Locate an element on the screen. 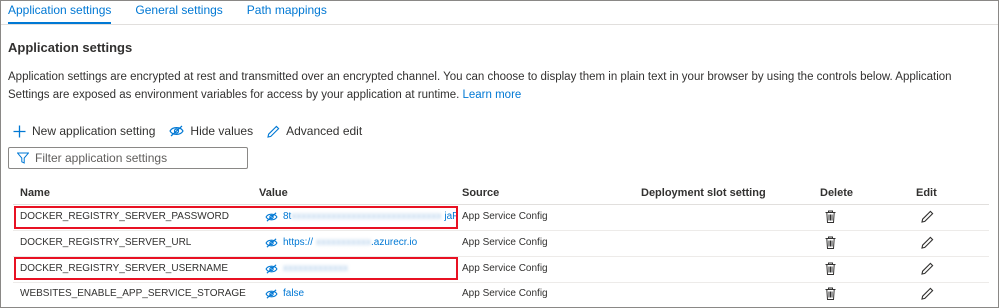  learn-more-link: Learn more is located at coordinates (492, 95).